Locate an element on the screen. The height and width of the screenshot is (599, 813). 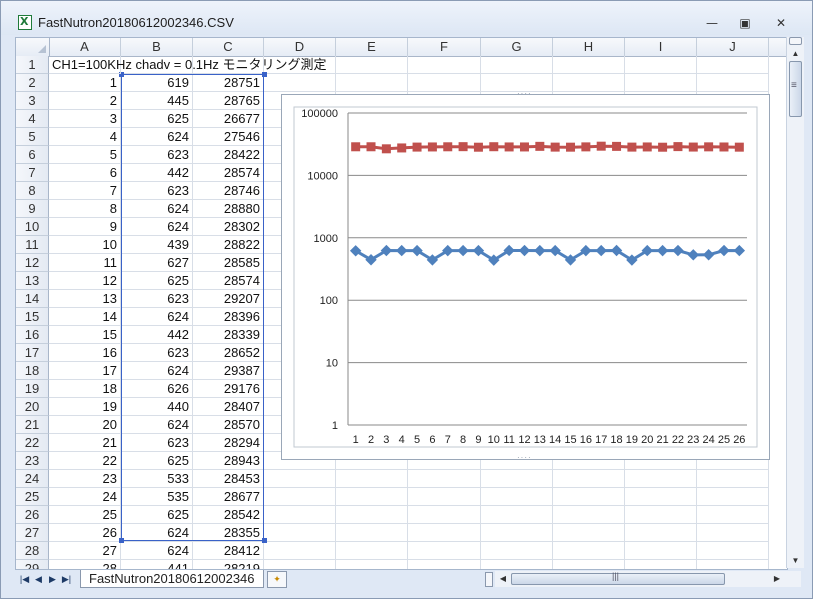
cell-a11: 10 is located at coordinates (85, 245).